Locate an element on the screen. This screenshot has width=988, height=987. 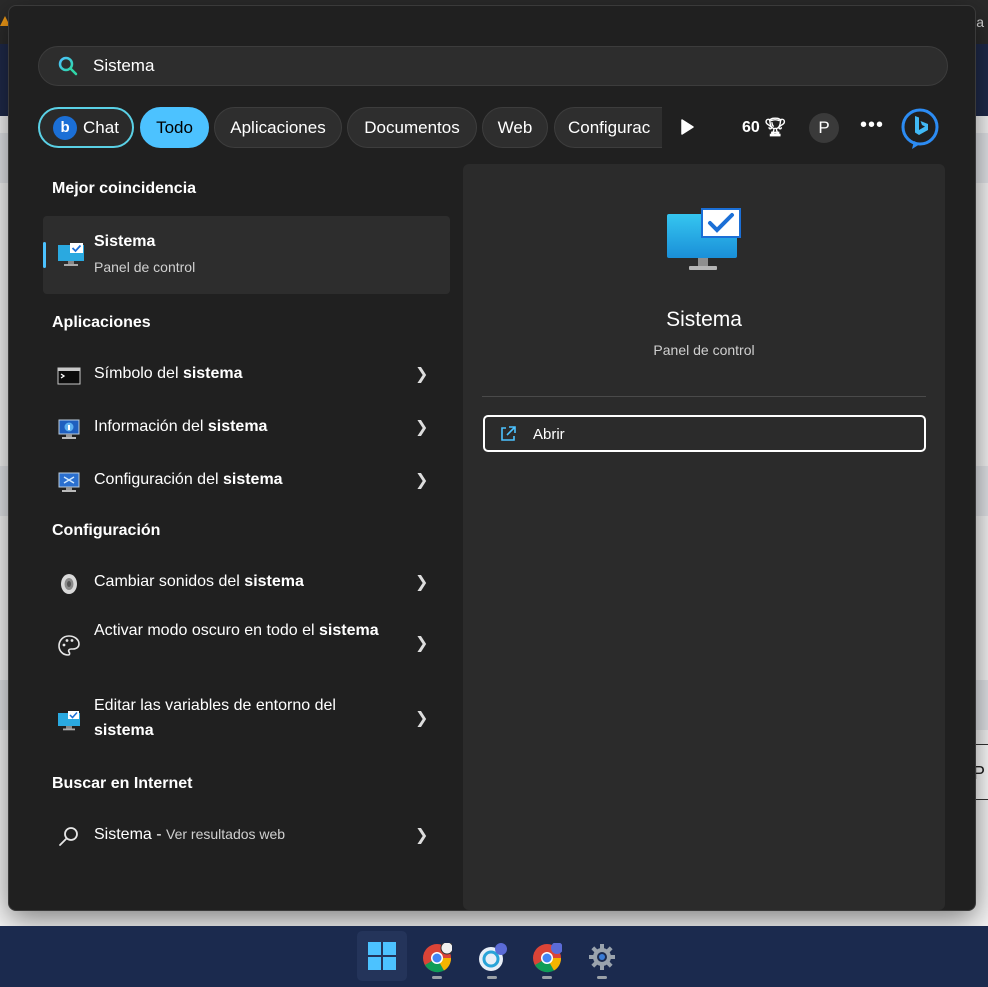
best-match-title: Sistema is located at coordinates (125, 241).